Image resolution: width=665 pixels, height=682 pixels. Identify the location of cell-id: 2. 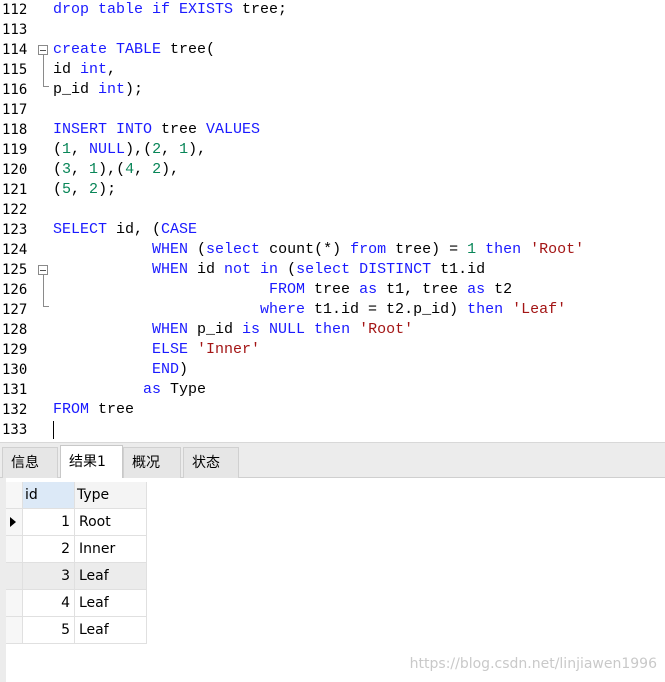
(49, 549).